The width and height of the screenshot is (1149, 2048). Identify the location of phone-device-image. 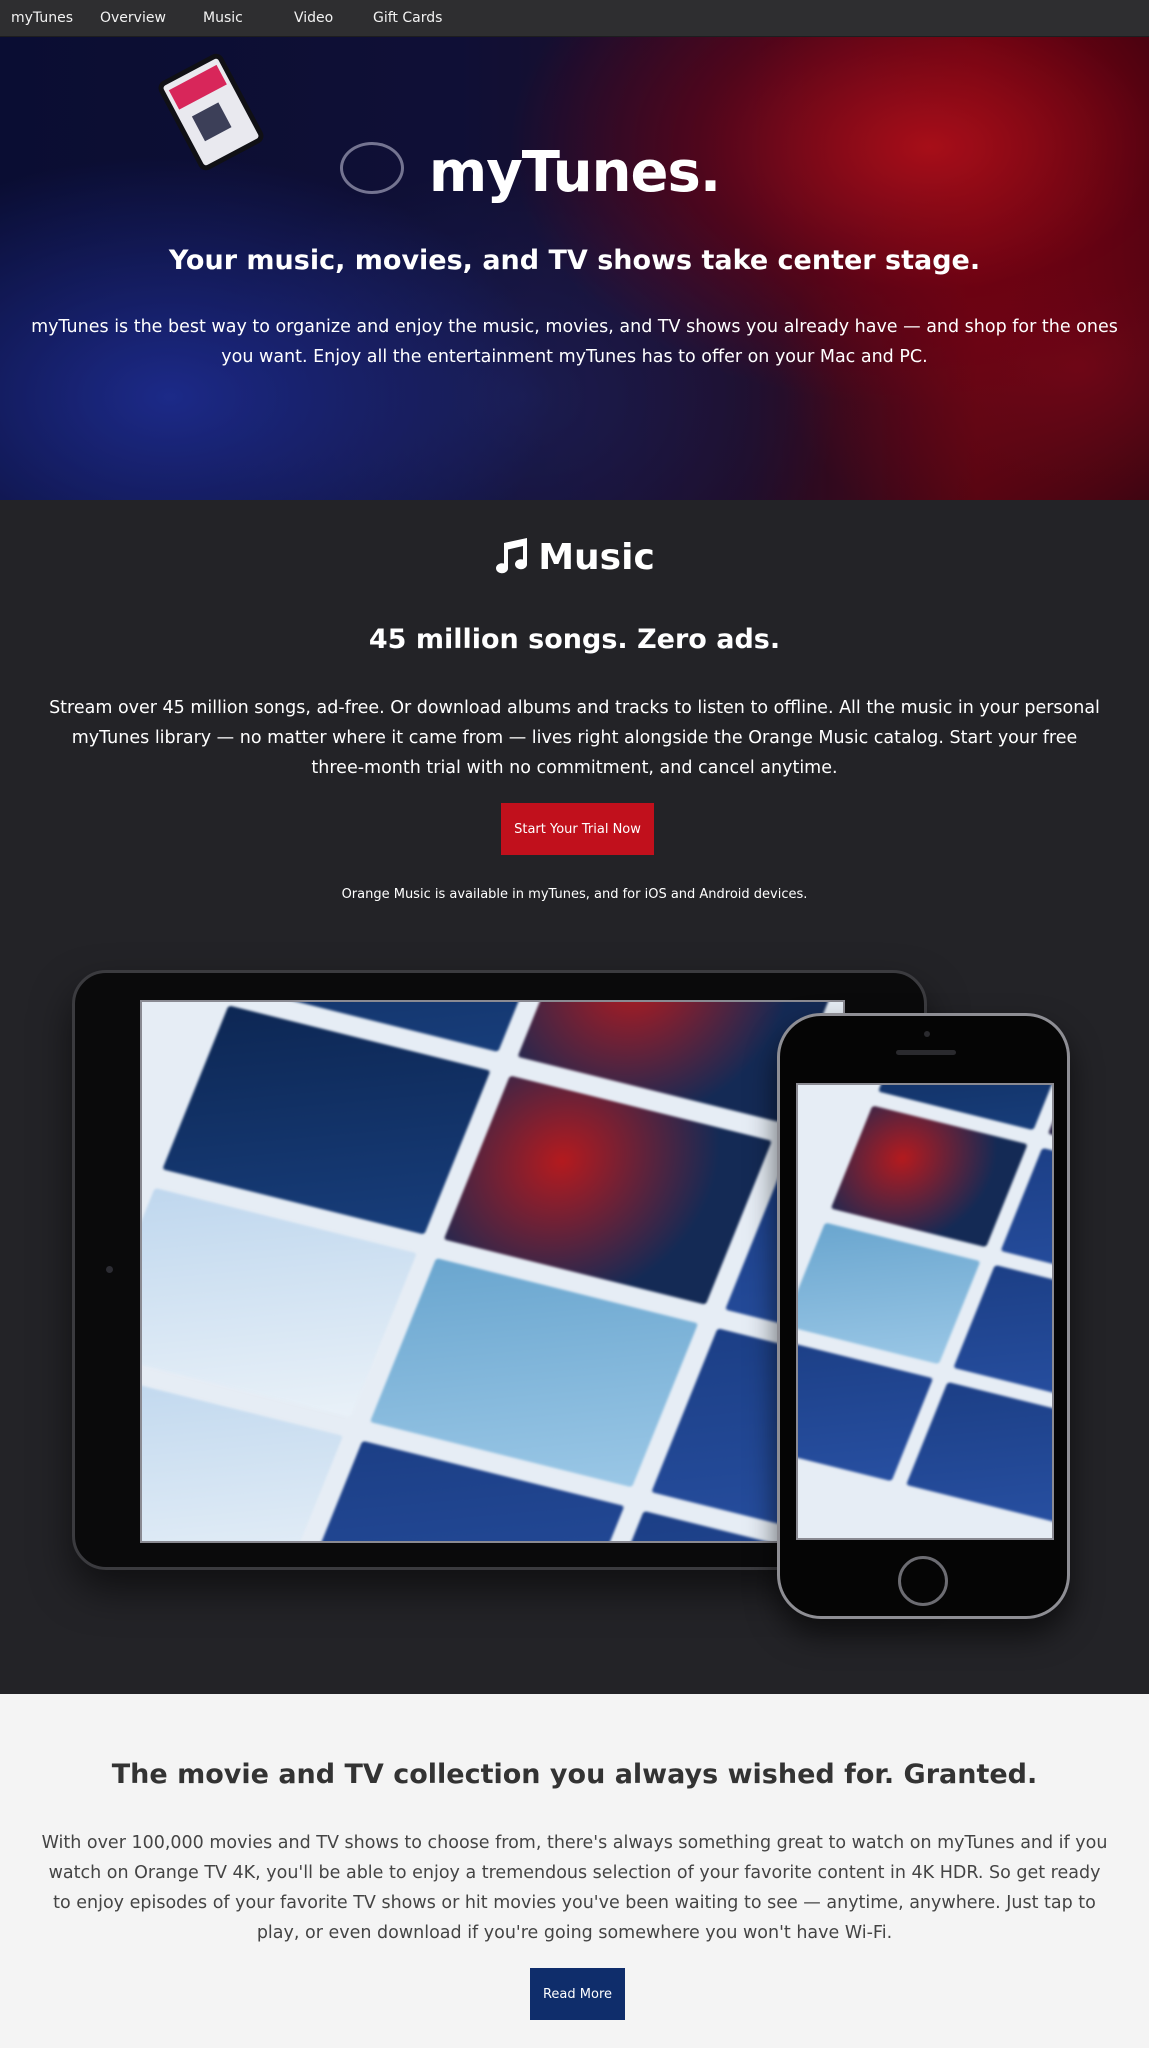
(923, 1316).